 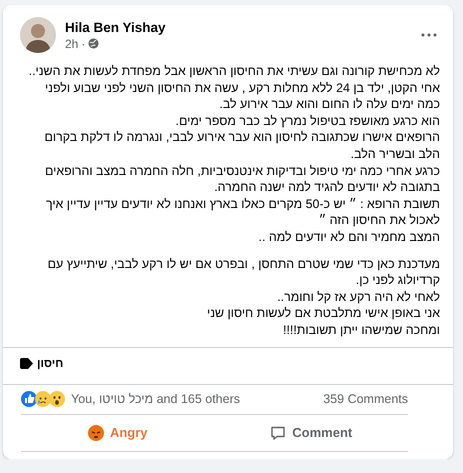 What do you see at coordinates (278, 432) in the screenshot?
I see `speech-bubble-icon` at bounding box center [278, 432].